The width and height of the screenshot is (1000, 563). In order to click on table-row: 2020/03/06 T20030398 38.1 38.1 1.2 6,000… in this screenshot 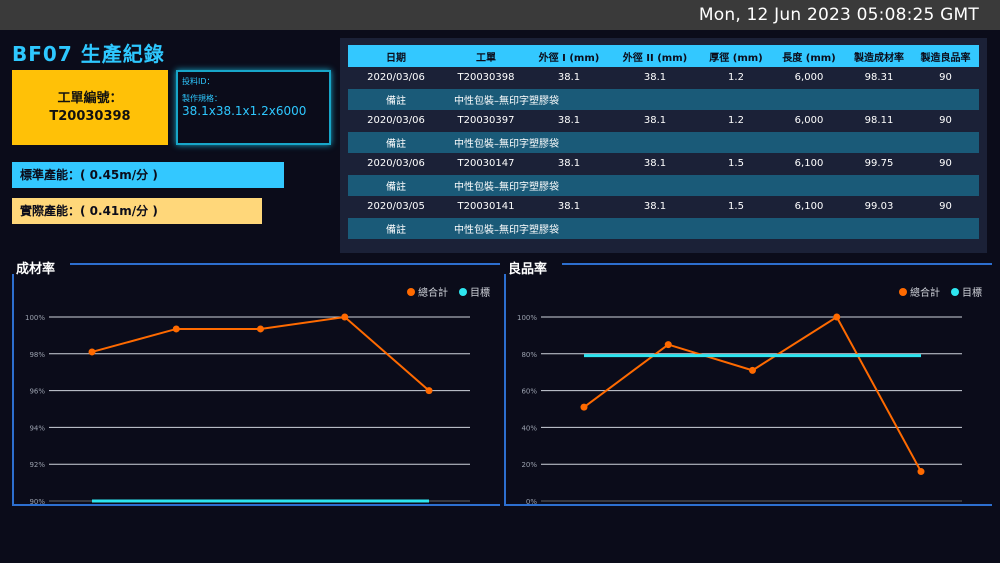, I will do `click(663, 78)`.